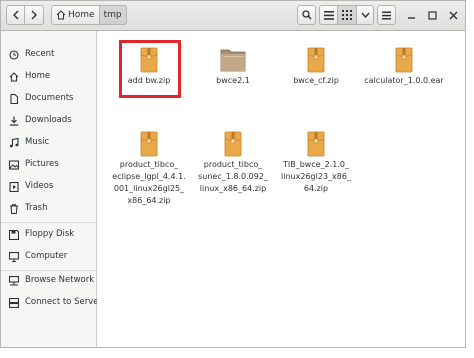 The image size is (474, 358). Describe the element at coordinates (149, 200) in the screenshot. I see `file-name-line: x86_64.zip` at that location.